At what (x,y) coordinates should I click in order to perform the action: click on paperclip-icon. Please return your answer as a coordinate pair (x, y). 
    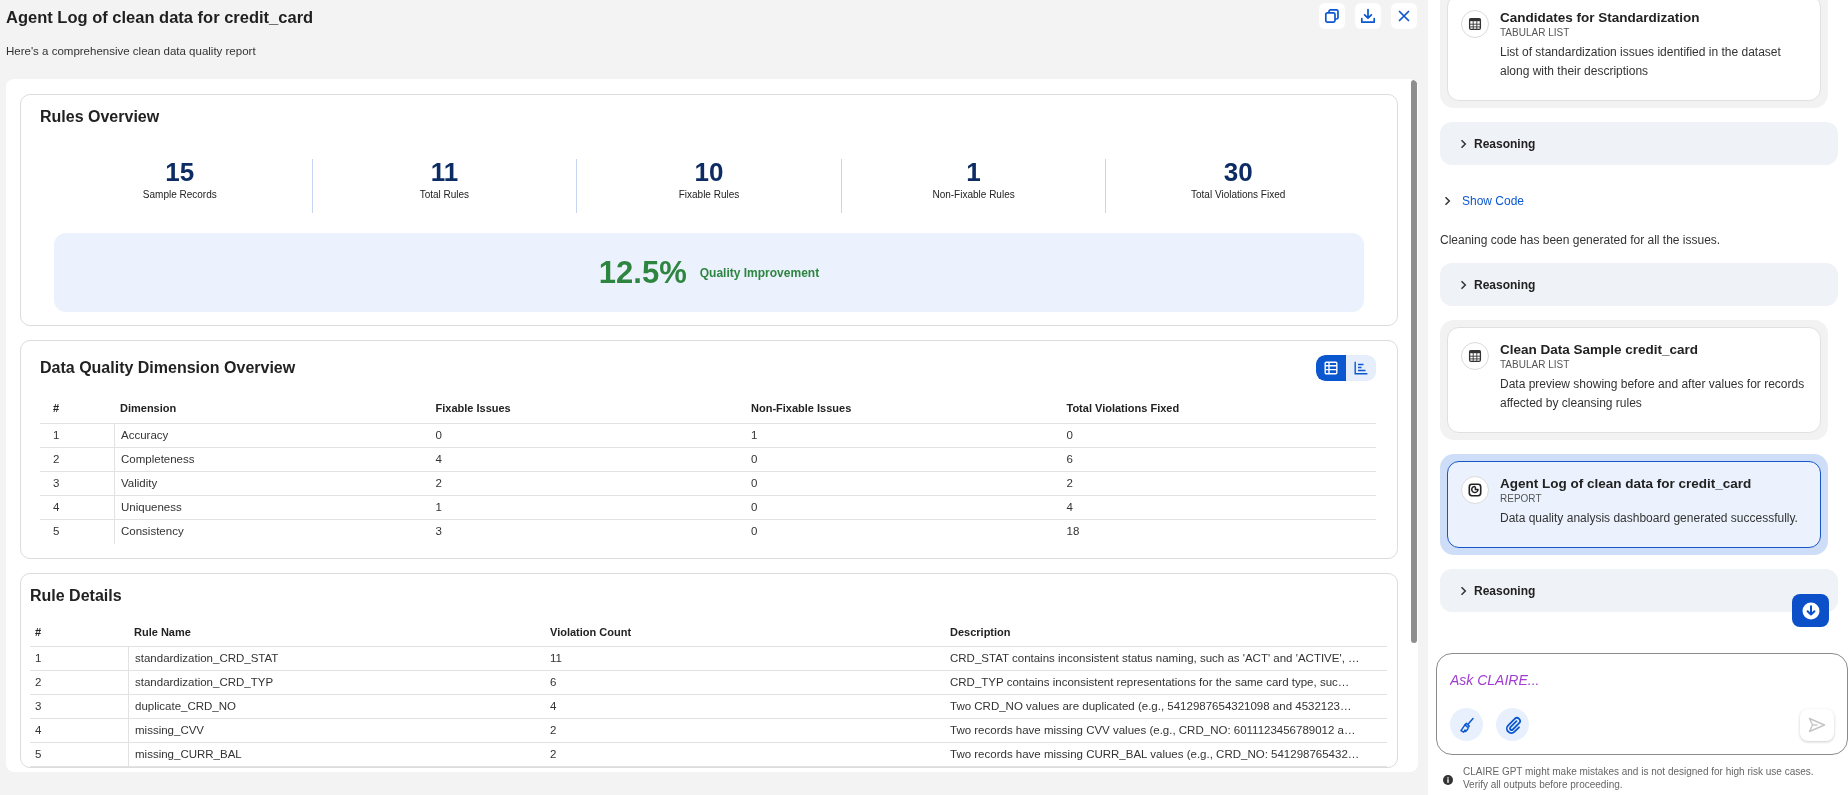
    Looking at the image, I should click on (1512, 724).